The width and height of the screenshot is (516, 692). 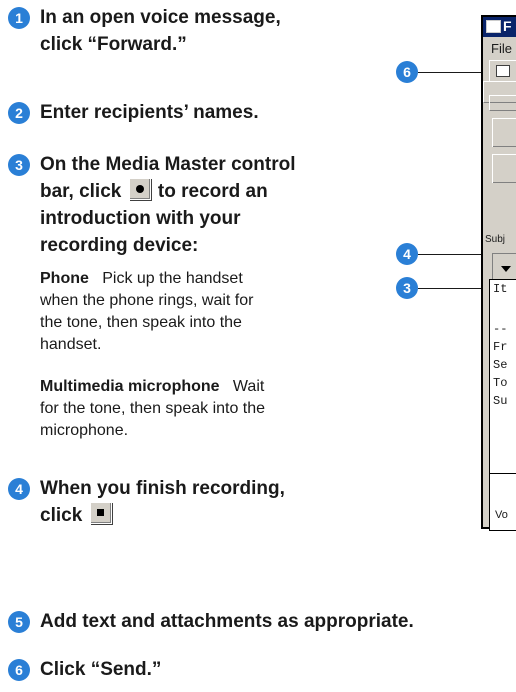 I want to click on step-4-line-2-pre: click, so click(x=61, y=515).